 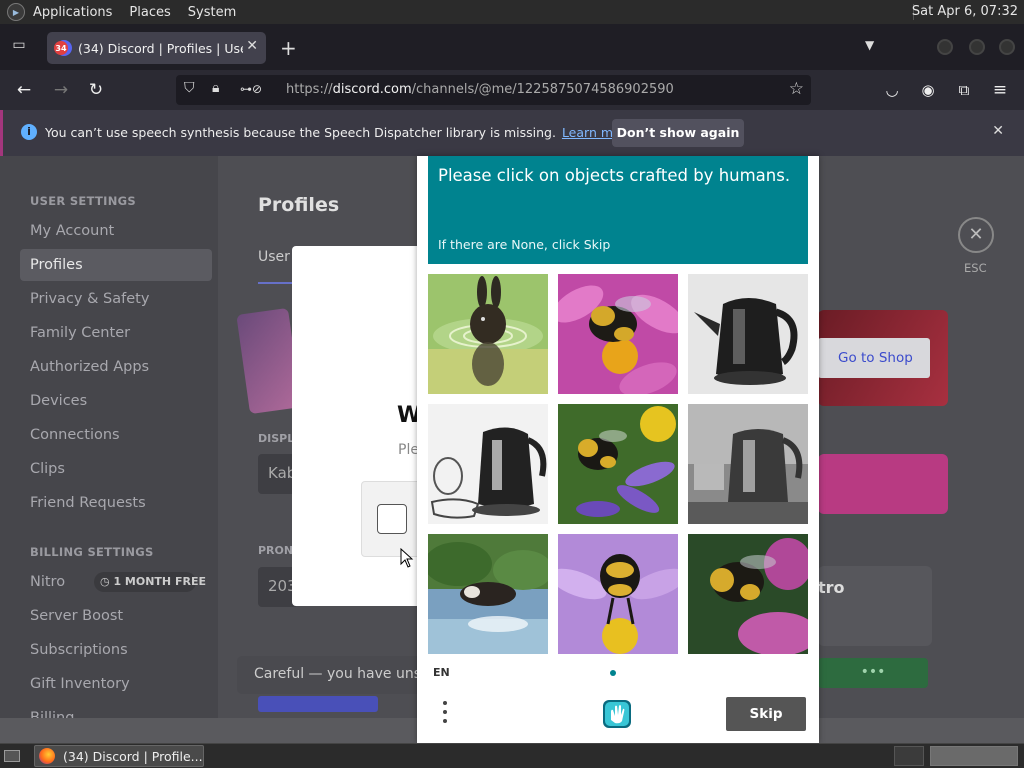 I want to click on shield-icon: ⛉, so click(x=189, y=88).